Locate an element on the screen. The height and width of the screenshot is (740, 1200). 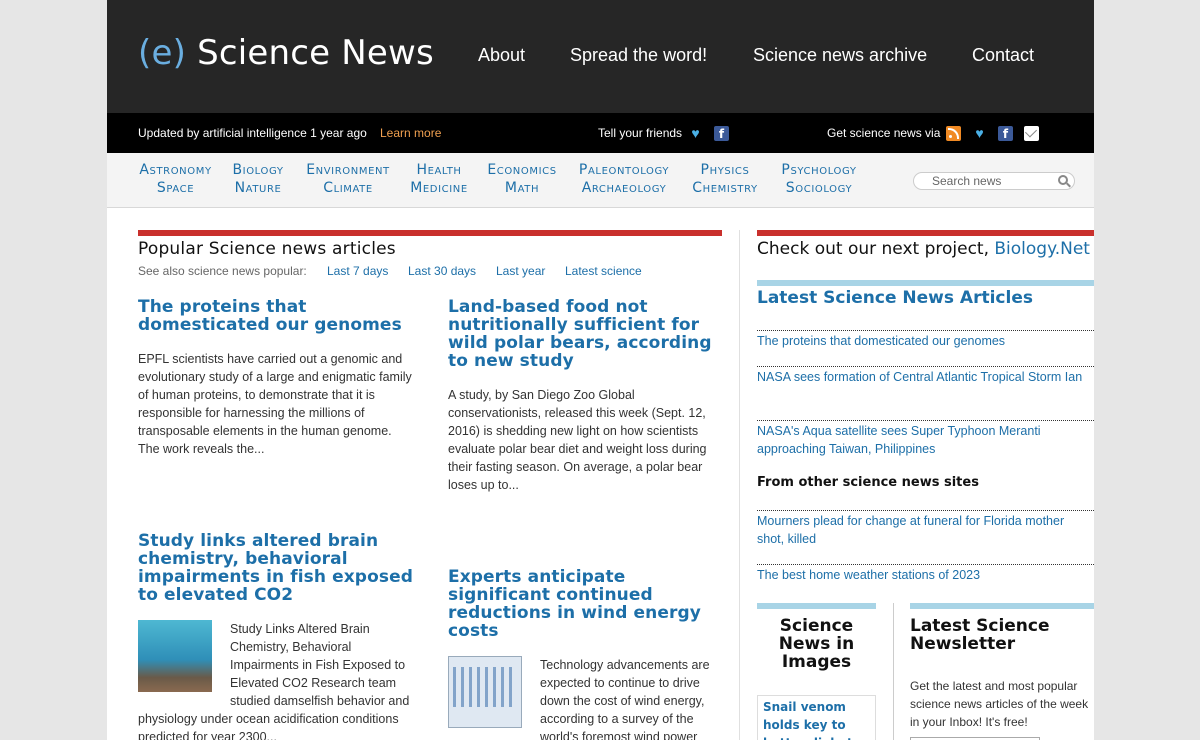
category-economics-math: Economics Math is located at coordinates (522, 179).